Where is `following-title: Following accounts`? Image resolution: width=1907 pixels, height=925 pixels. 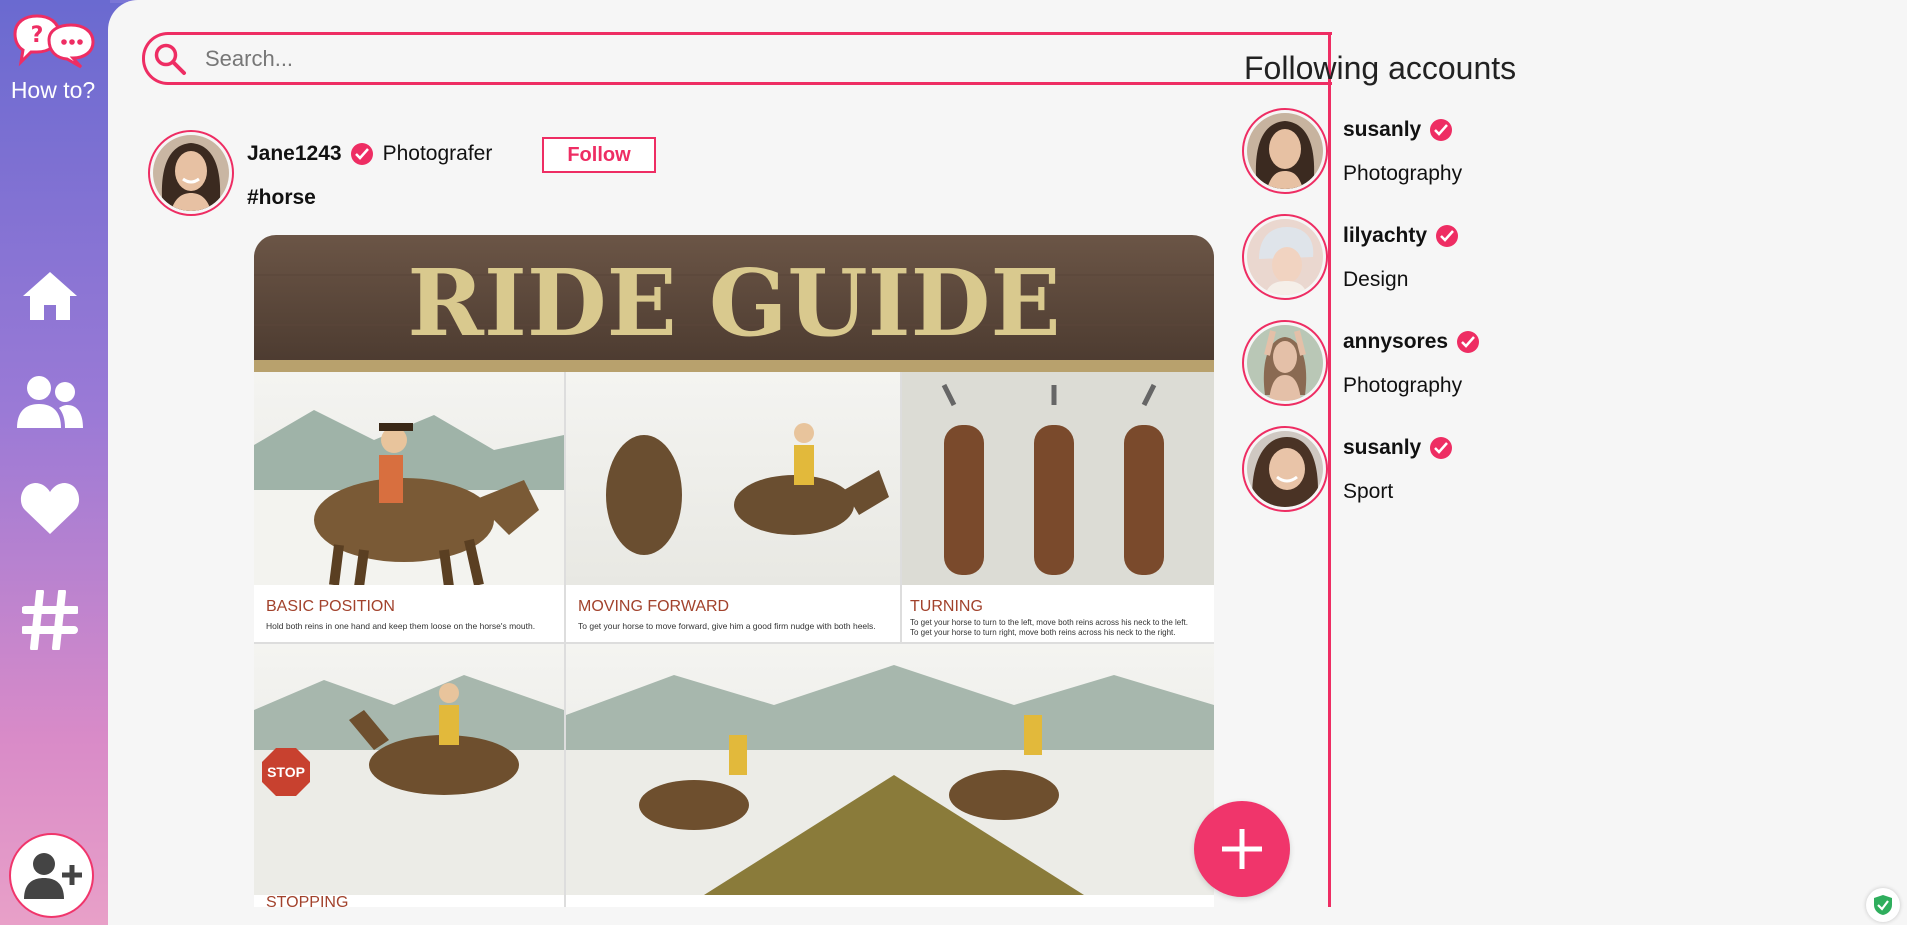 following-title: Following accounts is located at coordinates (1380, 68).